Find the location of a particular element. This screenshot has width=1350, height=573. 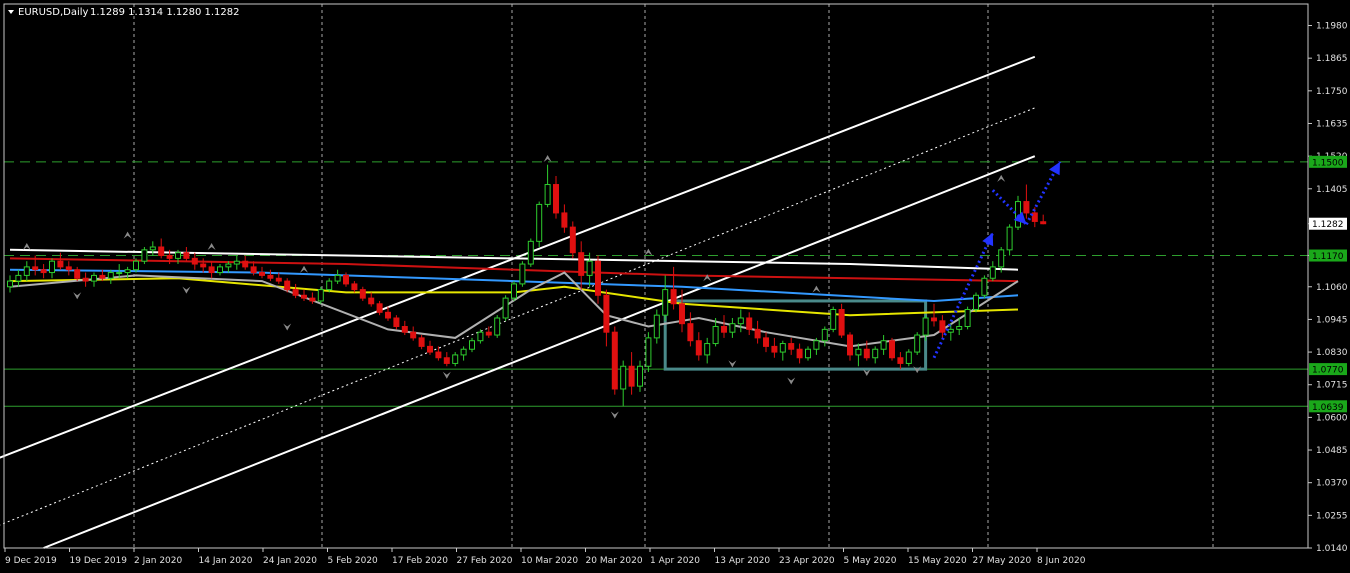

y-tick-label: 1.0600 is located at coordinates (1332, 418).